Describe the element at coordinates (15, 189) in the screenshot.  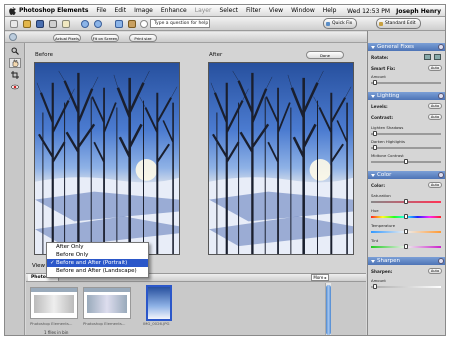
I see `tools-panel` at that location.